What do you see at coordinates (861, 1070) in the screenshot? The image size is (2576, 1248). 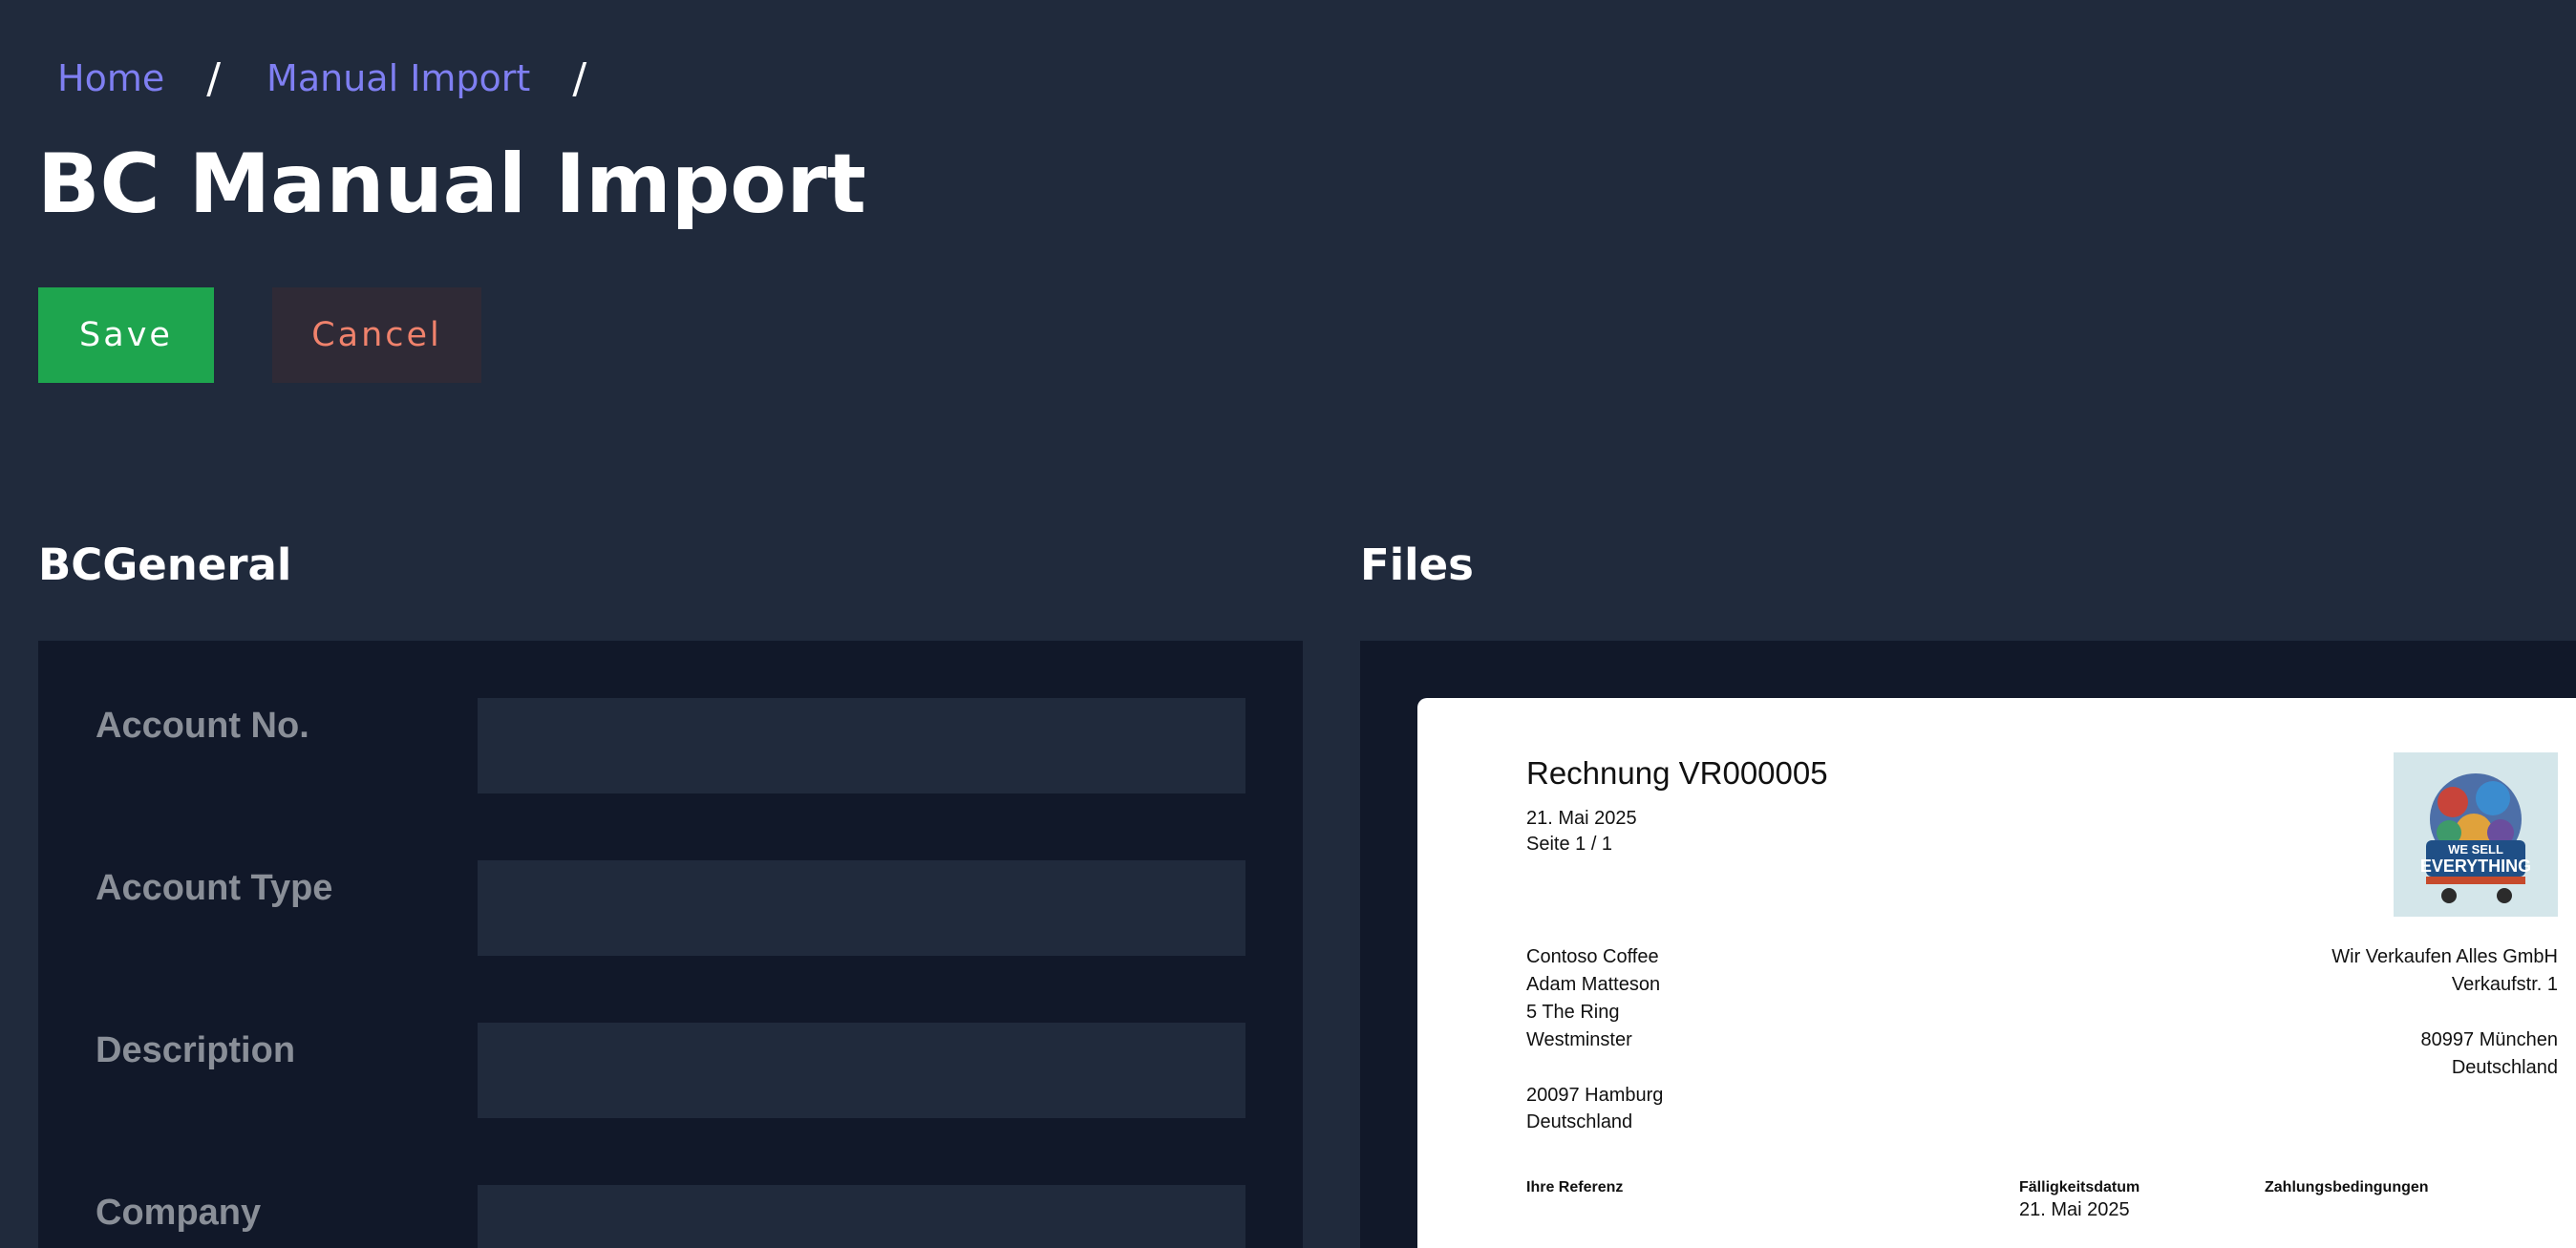 I see `description-input` at bounding box center [861, 1070].